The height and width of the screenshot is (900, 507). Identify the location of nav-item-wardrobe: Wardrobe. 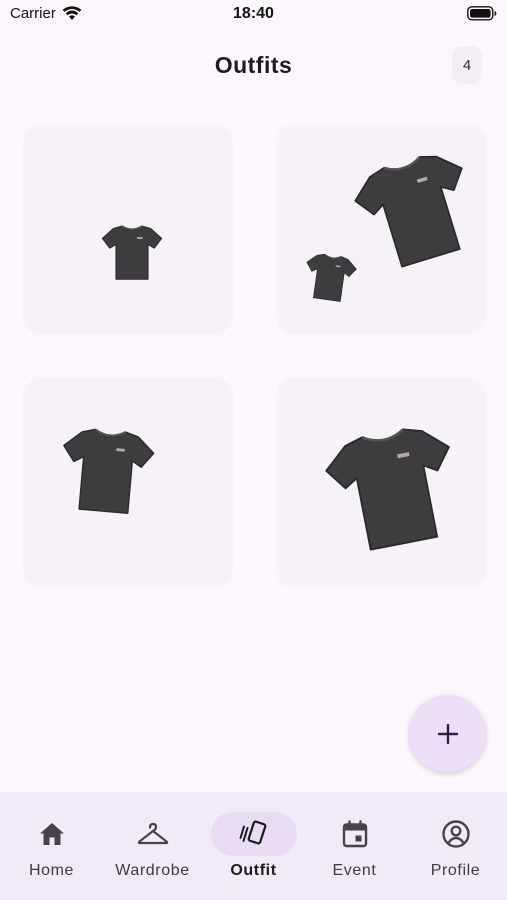
(152, 846).